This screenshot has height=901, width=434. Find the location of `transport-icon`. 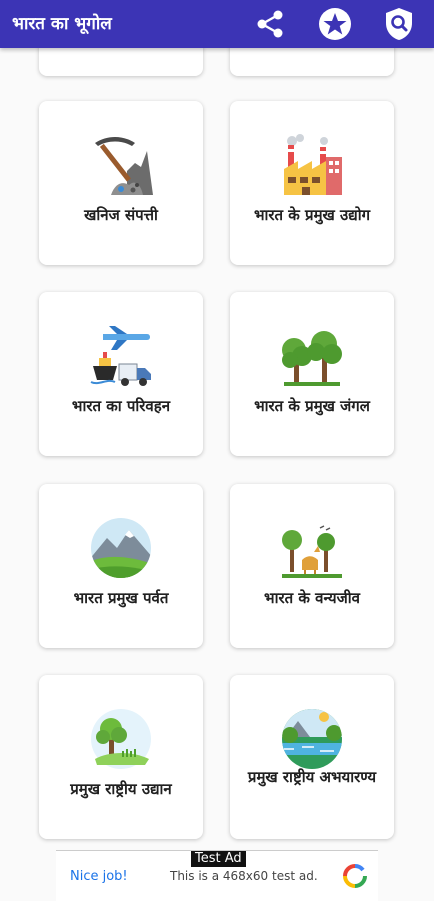

transport-icon is located at coordinates (120, 356).